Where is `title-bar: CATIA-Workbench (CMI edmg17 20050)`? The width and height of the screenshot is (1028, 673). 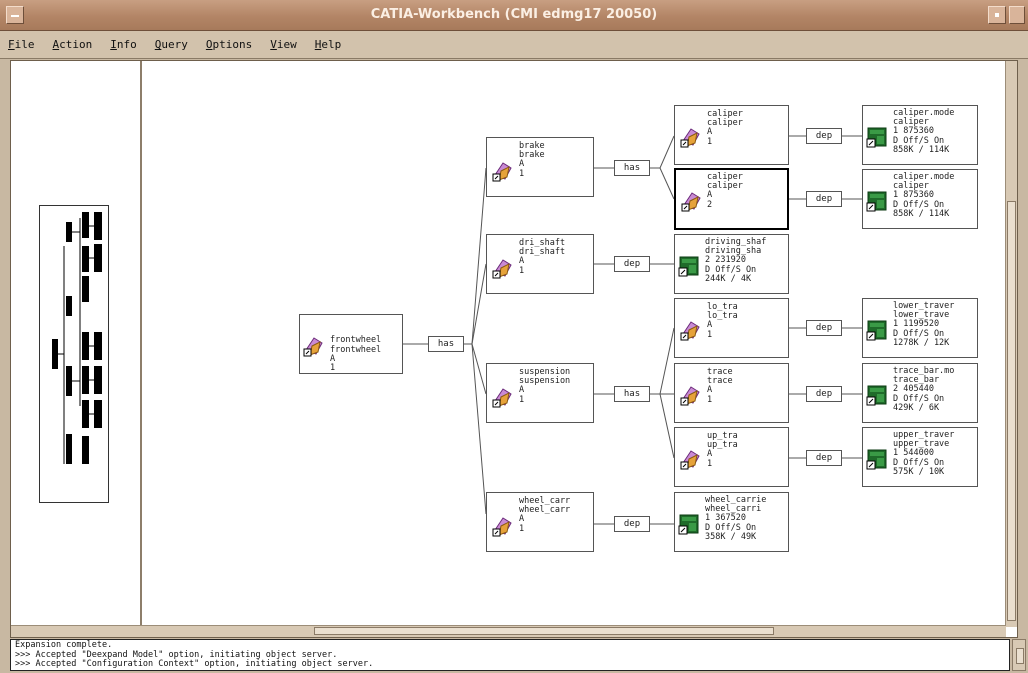
title-bar: CATIA-Workbench (CMI edmg17 20050) is located at coordinates (514, 15).